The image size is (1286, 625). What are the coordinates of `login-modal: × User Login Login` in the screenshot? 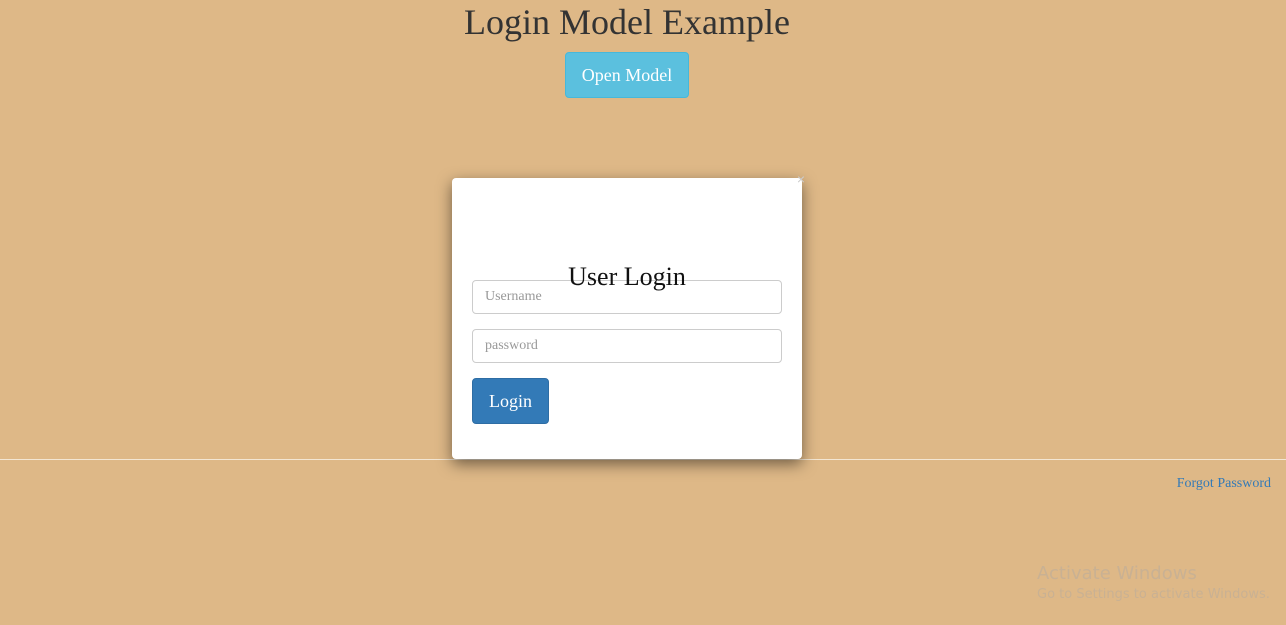 It's located at (628, 315).